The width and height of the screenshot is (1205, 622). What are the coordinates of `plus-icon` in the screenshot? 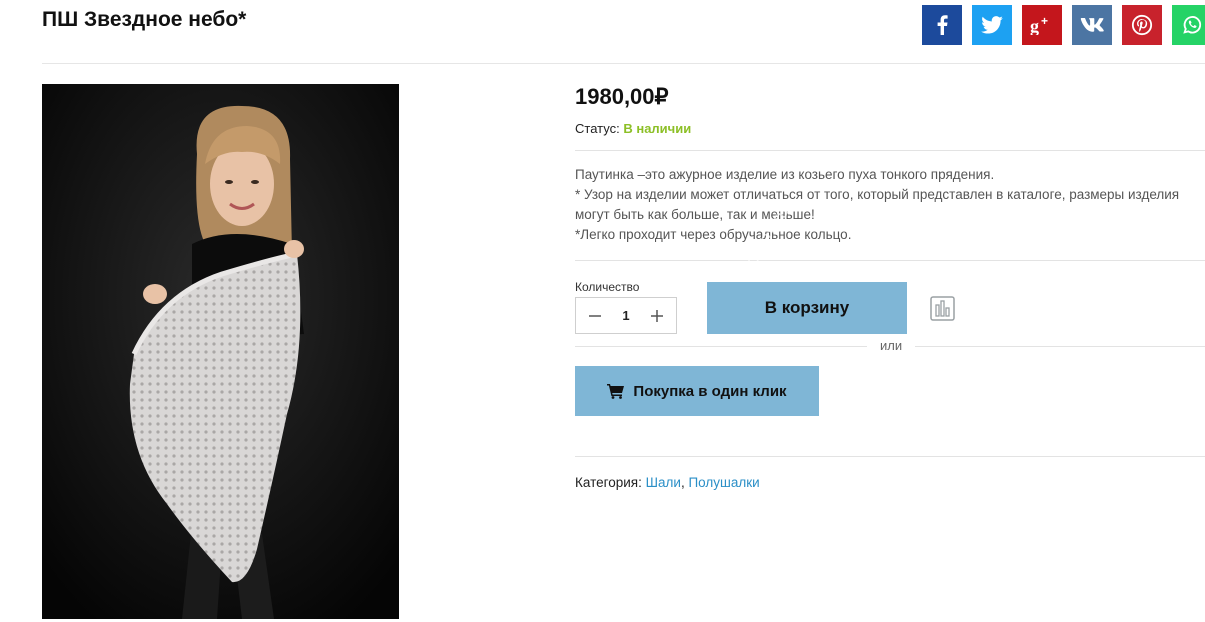 It's located at (657, 315).